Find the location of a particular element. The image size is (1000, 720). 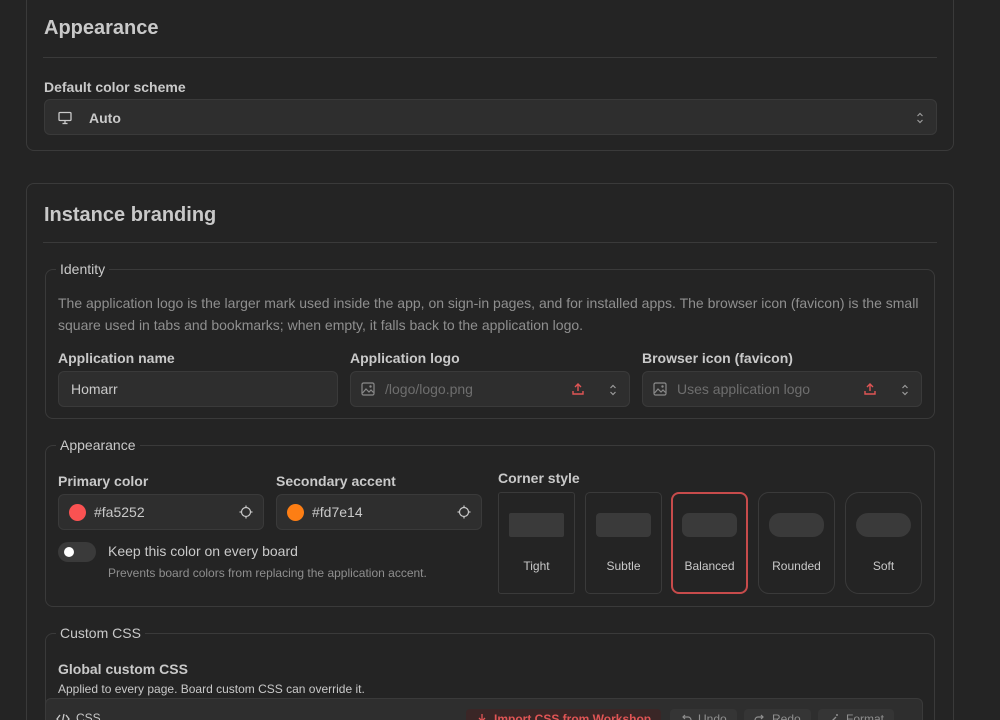

secondary-accent-value: #fd7e14 is located at coordinates (337, 512).